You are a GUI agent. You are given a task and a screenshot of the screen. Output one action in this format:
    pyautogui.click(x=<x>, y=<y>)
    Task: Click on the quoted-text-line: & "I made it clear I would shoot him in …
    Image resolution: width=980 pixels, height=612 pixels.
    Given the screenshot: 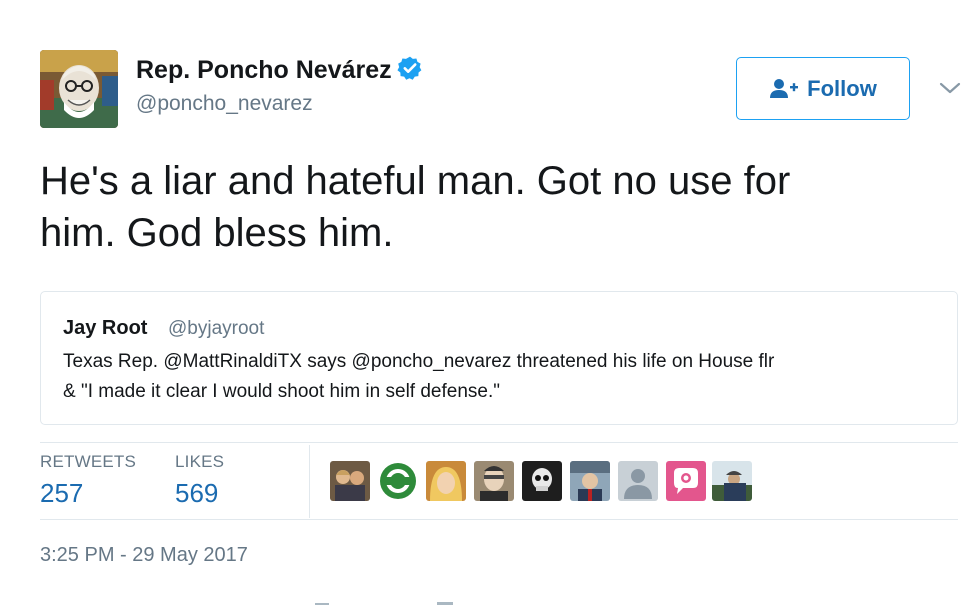 What is the action you would take?
    pyautogui.click(x=281, y=391)
    